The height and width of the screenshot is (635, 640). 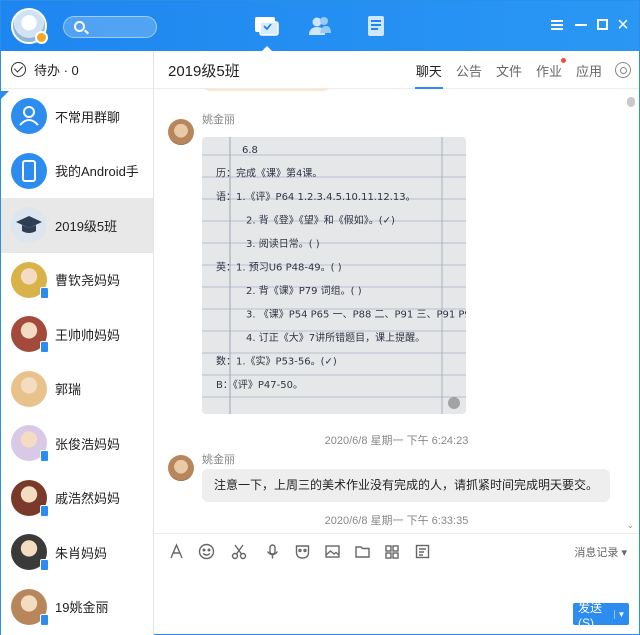 I want to click on send-options-chevron-icon: ▼, so click(x=621, y=614).